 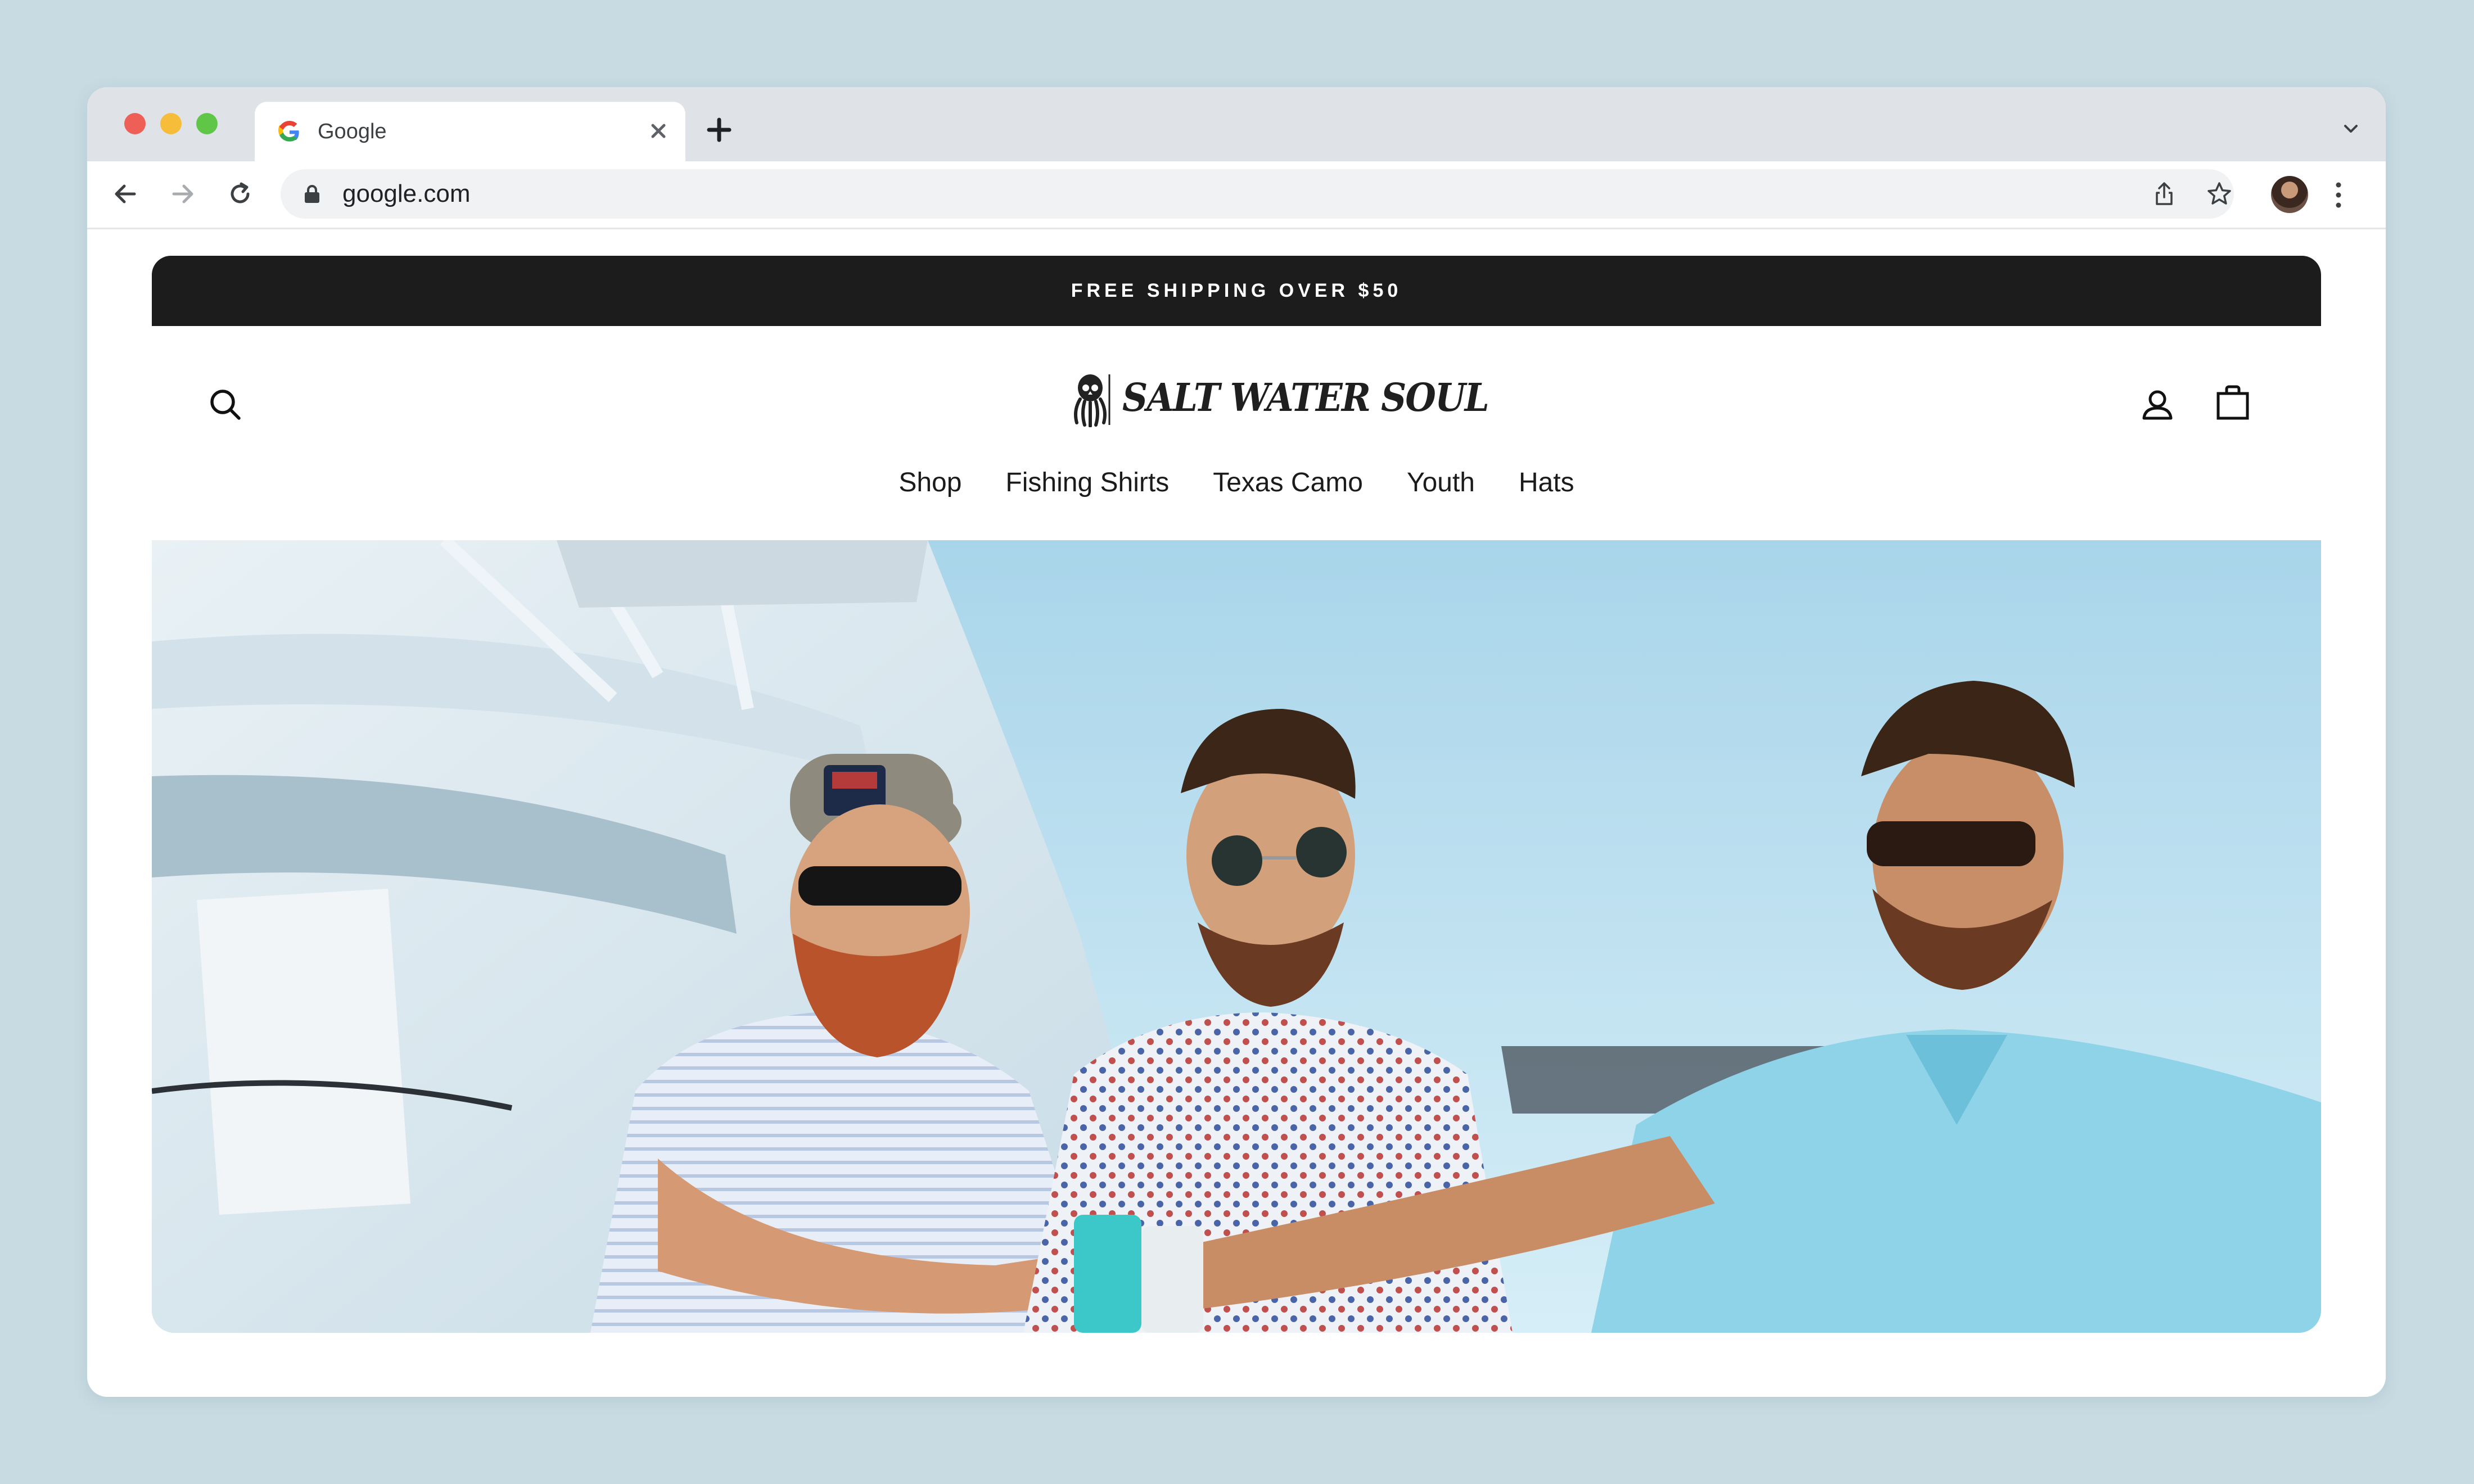 I want to click on plus-icon, so click(x=719, y=129).